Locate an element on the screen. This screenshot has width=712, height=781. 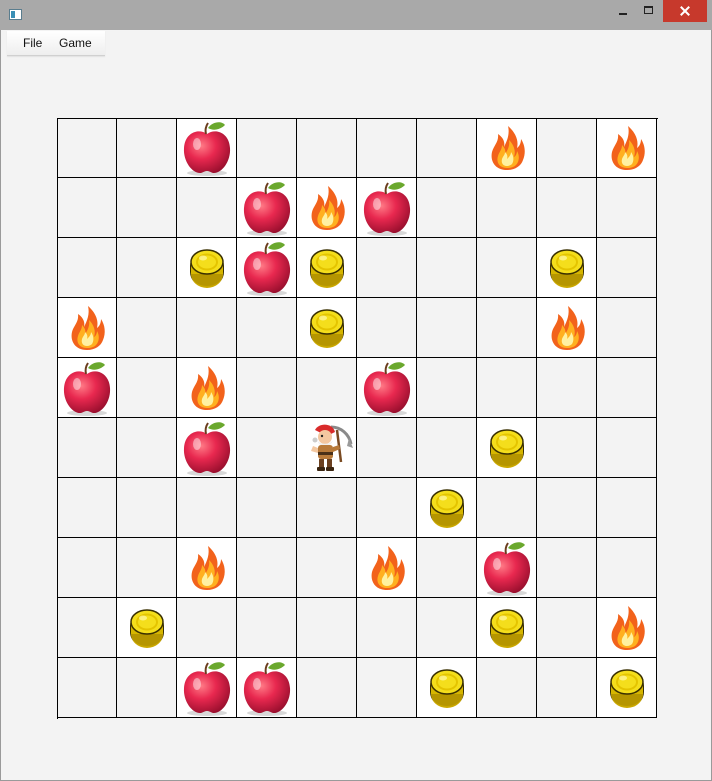
menu-file: File is located at coordinates (32, 43).